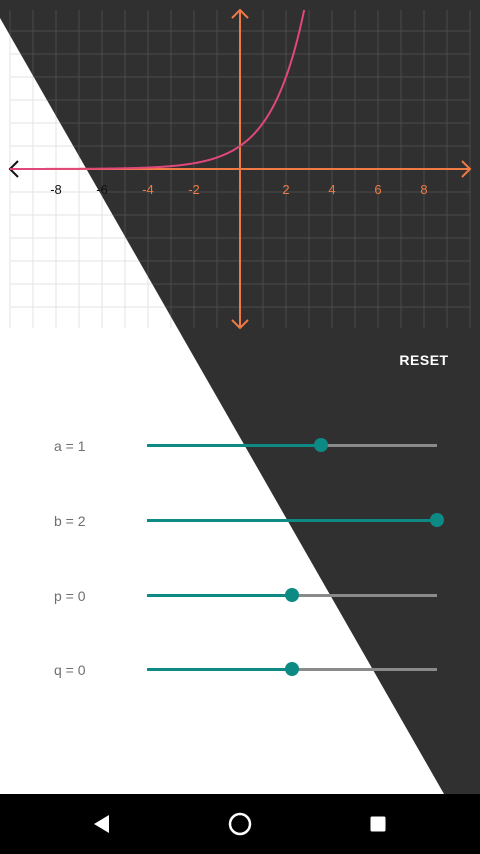 The width and height of the screenshot is (480, 854). I want to click on reset-button: RESET, so click(424, 360).